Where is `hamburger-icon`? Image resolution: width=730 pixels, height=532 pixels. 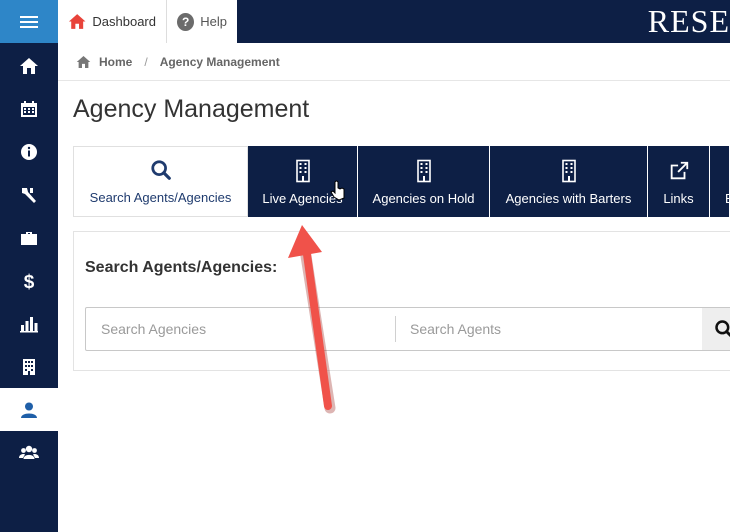
hamburger-icon is located at coordinates (29, 21).